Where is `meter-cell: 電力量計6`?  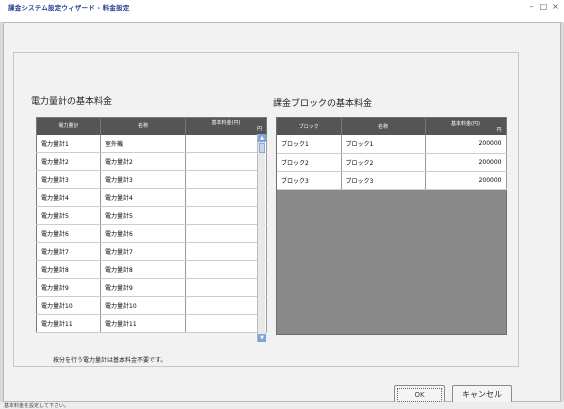 meter-cell: 電力量計6 is located at coordinates (68, 233).